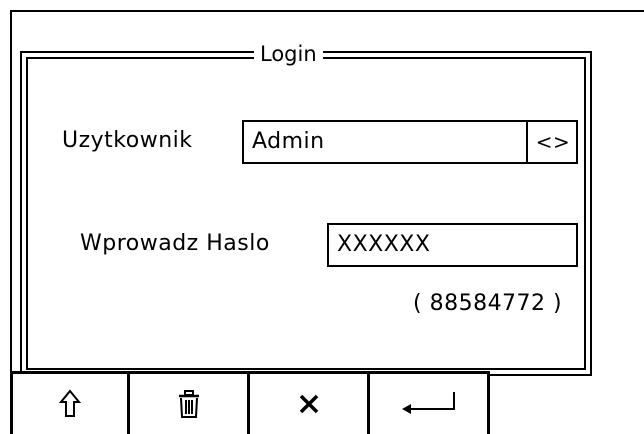  I want to click on softkey-up-button, so click(70, 402).